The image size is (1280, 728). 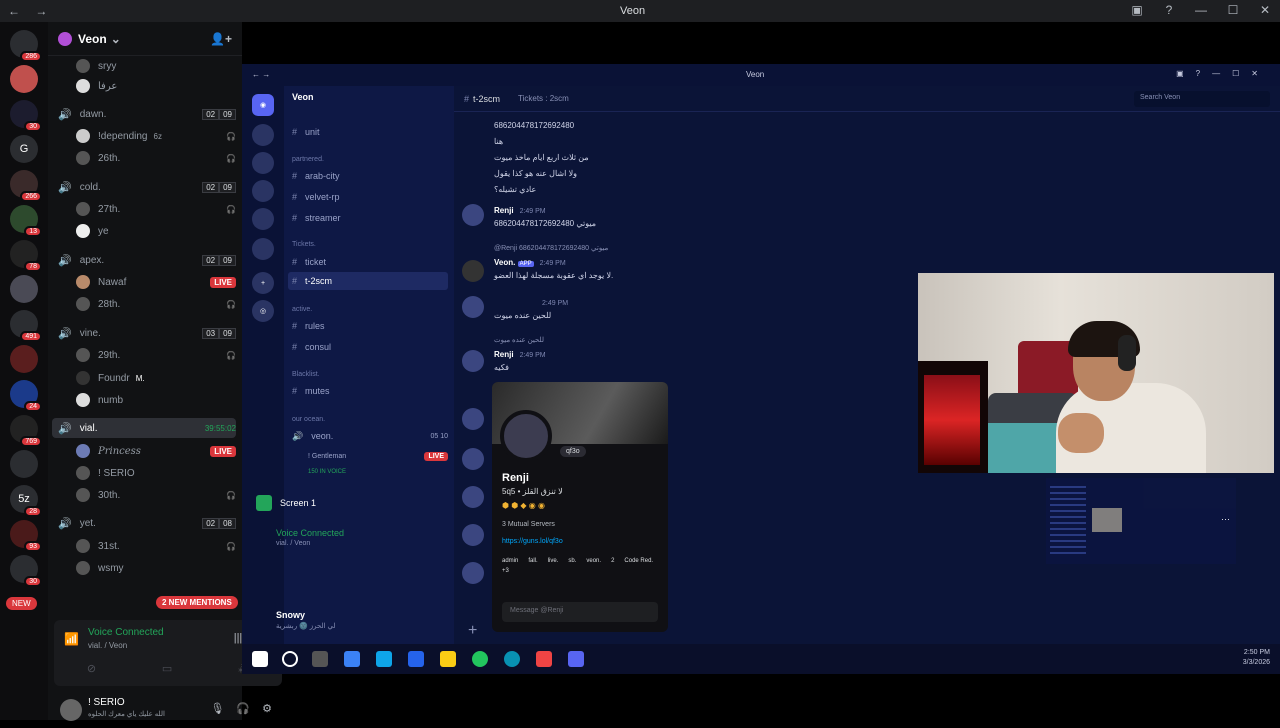 What do you see at coordinates (156, 355) in the screenshot?
I see `voice-user: 29th. 🎧` at bounding box center [156, 355].